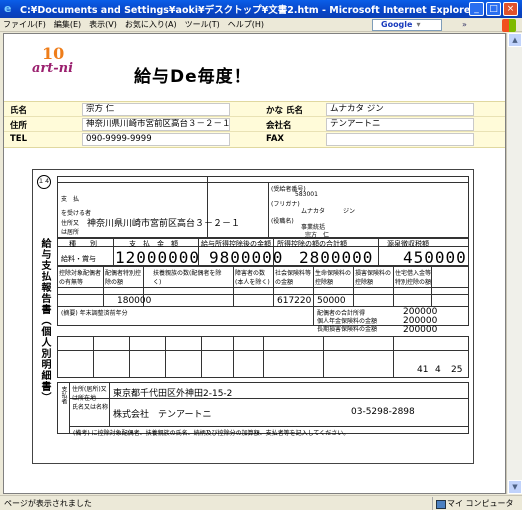  What do you see at coordinates (438, 370) in the screenshot?
I see `date-month: 4` at bounding box center [438, 370].